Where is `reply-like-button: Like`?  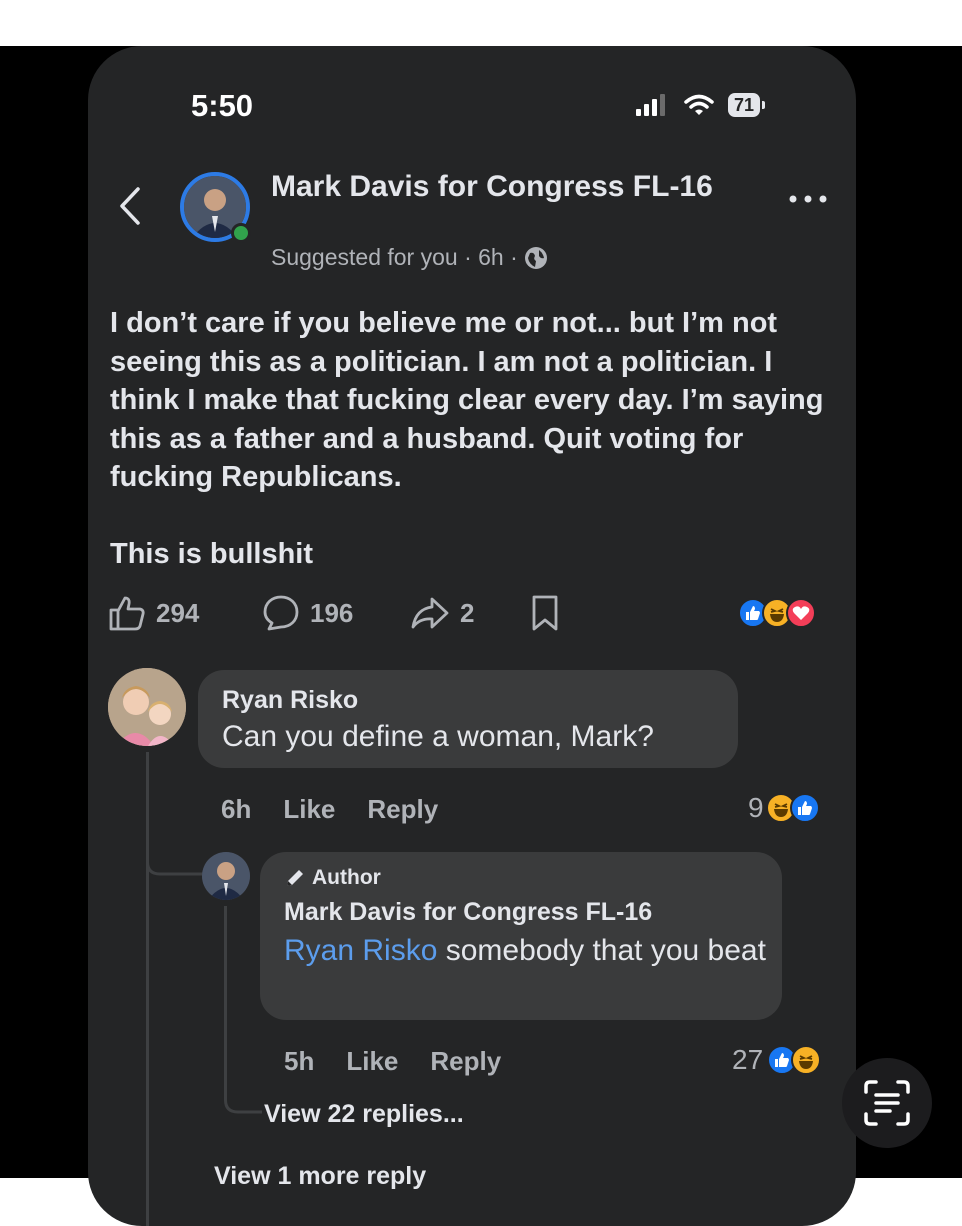
reply-like-button: Like is located at coordinates (372, 1061).